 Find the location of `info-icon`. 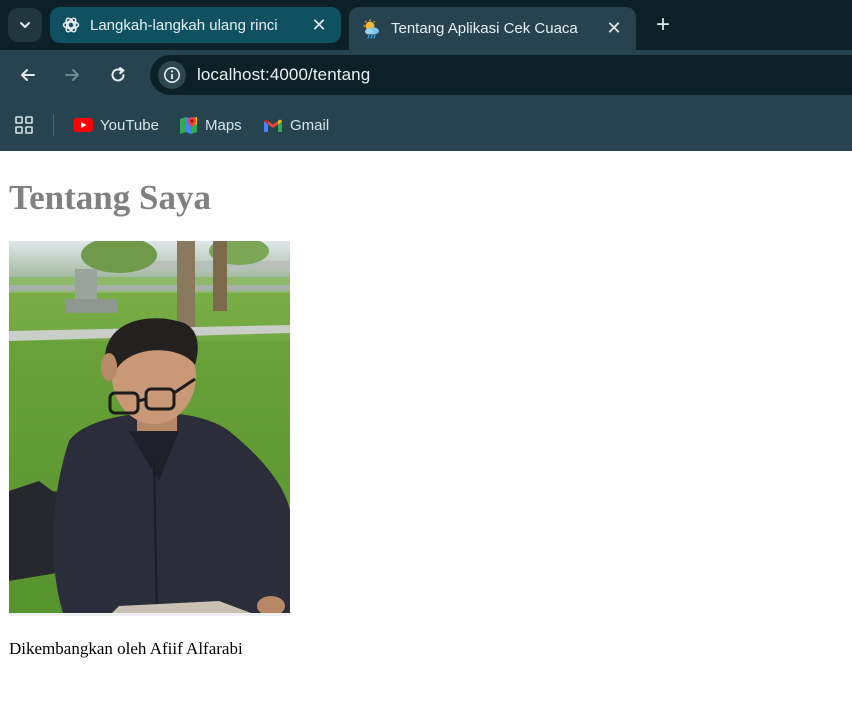

info-icon is located at coordinates (172, 75).